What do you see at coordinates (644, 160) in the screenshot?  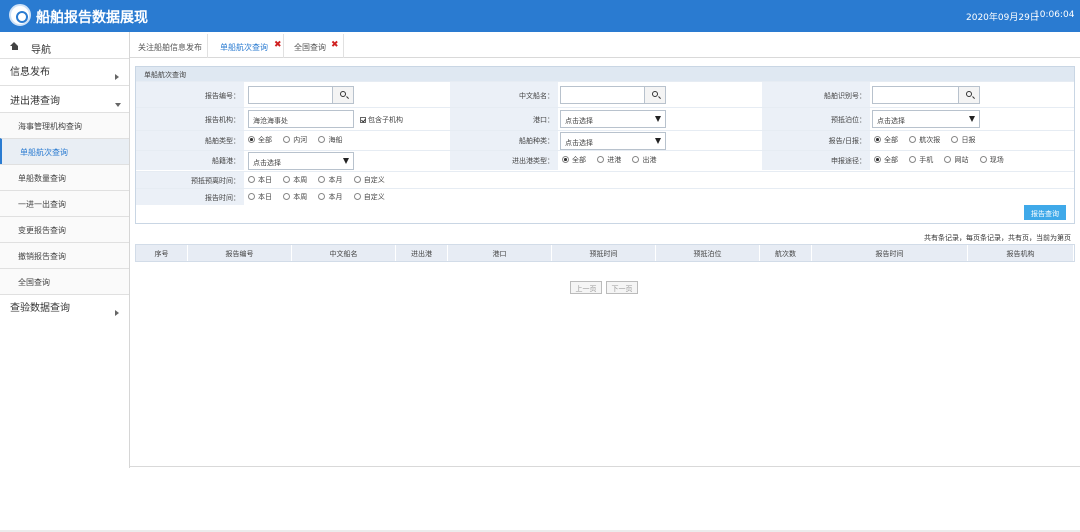 I see `radio-inout-out: 出港` at bounding box center [644, 160].